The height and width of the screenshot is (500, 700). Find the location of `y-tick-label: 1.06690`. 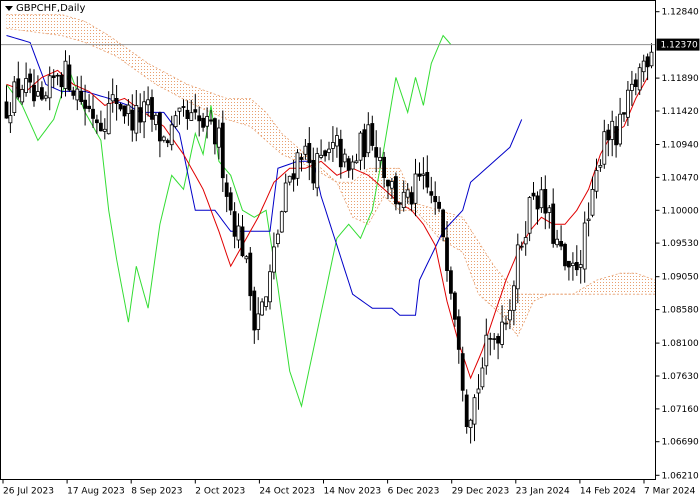

y-tick-label: 1.06690 is located at coordinates (680, 443).